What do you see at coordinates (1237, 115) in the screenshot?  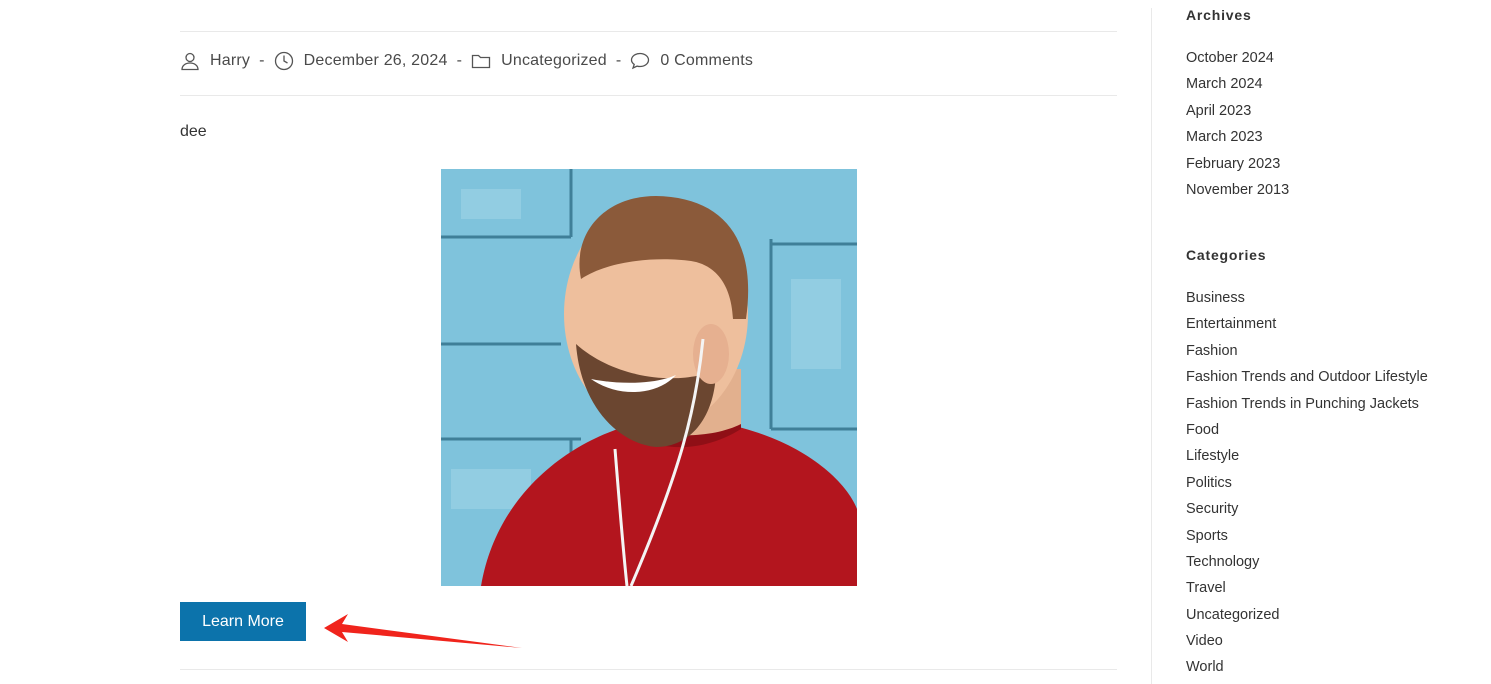 I see `archive-link: April 2023` at bounding box center [1237, 115].